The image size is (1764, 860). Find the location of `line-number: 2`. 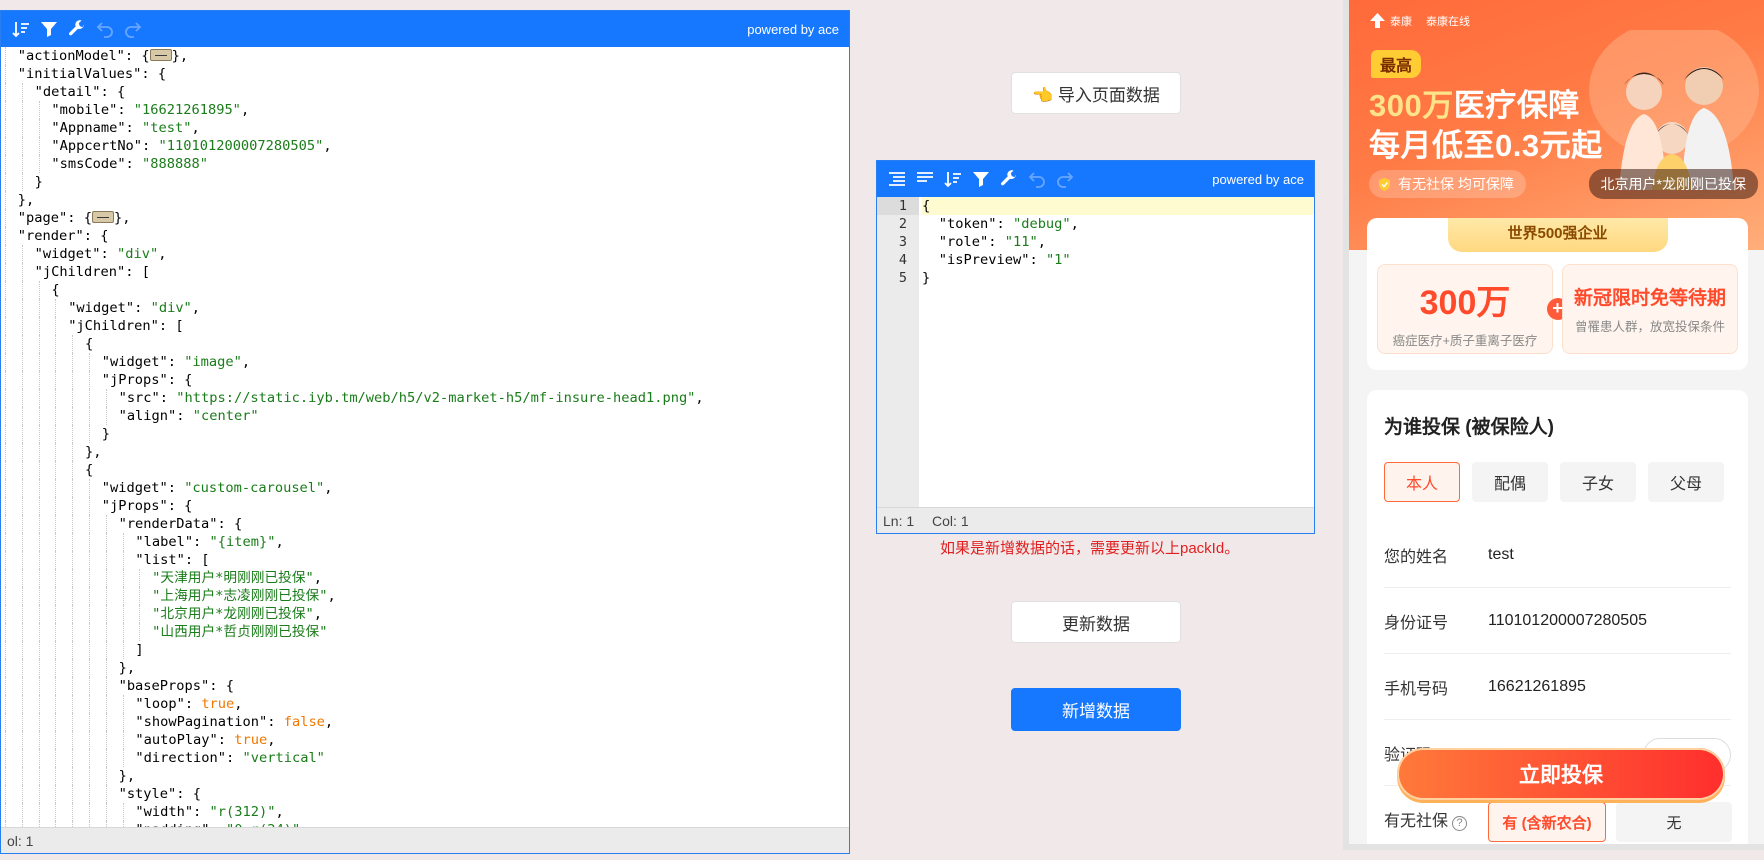

line-number: 2 is located at coordinates (902, 224).